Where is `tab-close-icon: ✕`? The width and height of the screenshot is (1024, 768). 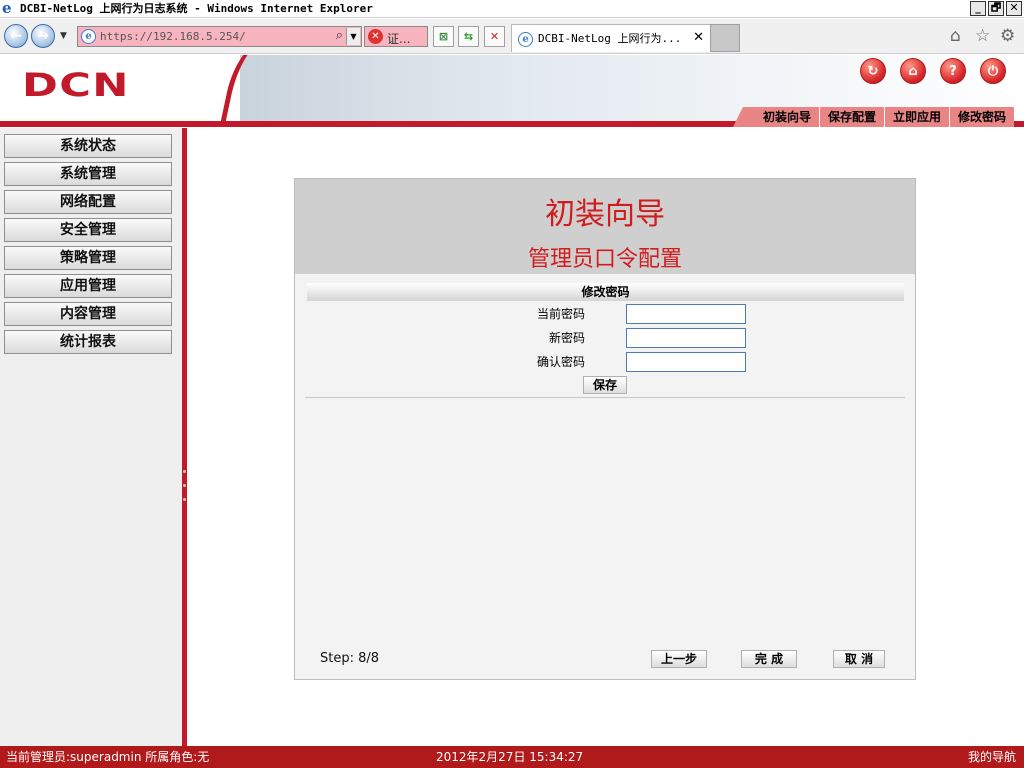
tab-close-icon: ✕ is located at coordinates (698, 38).